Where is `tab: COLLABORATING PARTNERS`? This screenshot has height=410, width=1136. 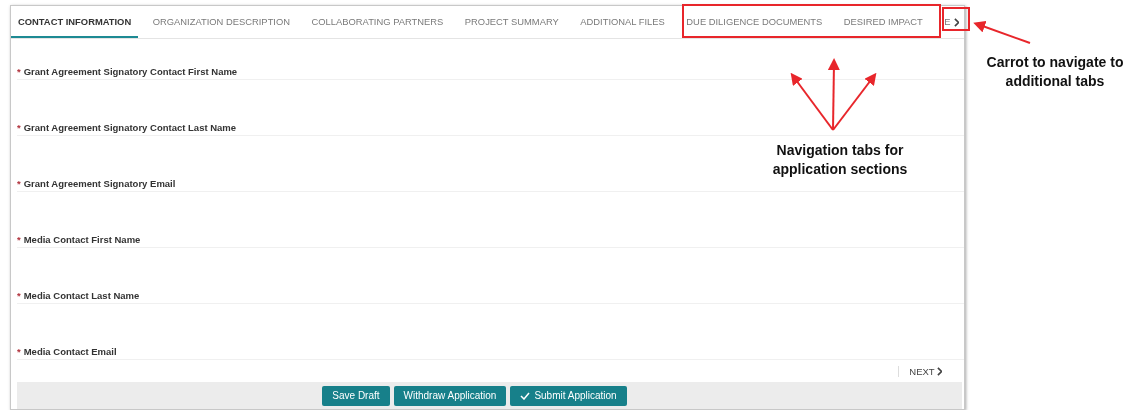
tab: COLLABORATING PARTNERS is located at coordinates (377, 22).